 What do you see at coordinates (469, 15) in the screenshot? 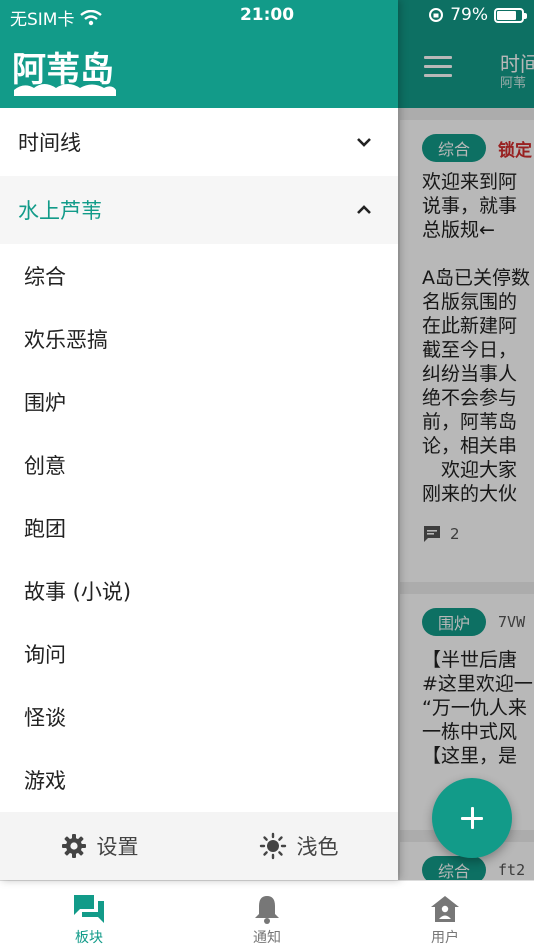
I see `battery-percent: 79%` at bounding box center [469, 15].